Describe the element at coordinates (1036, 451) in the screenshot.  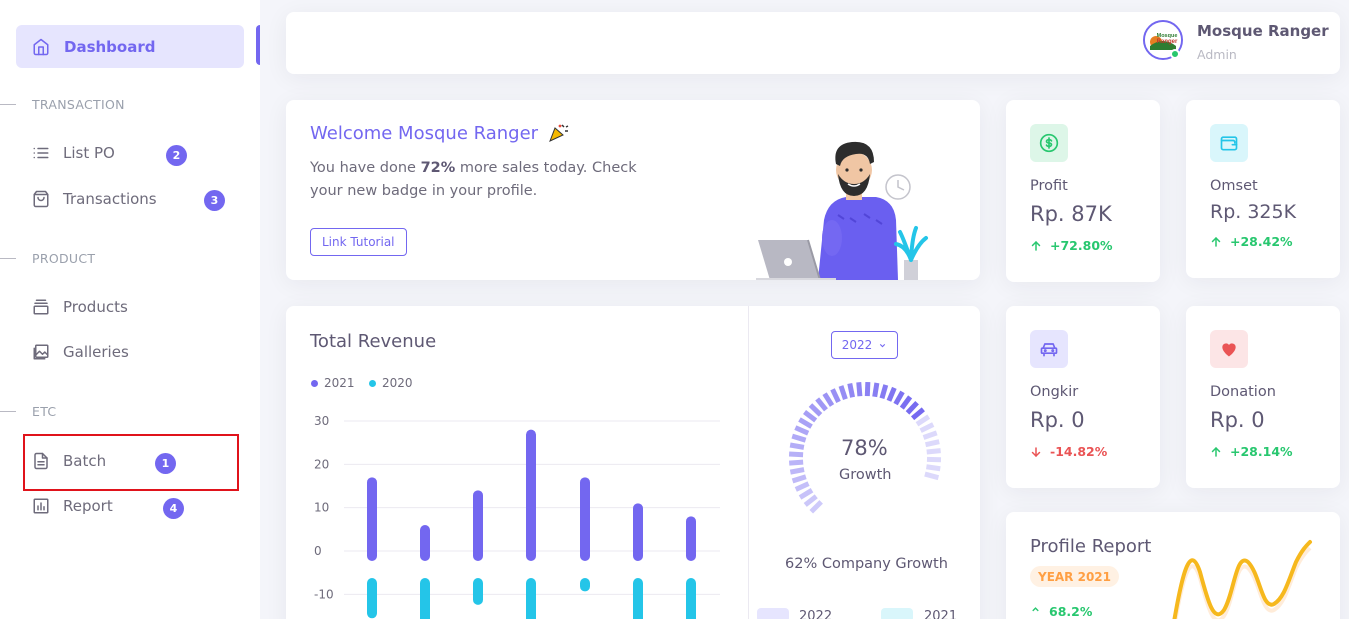
I see `arrow-down-icon` at that location.